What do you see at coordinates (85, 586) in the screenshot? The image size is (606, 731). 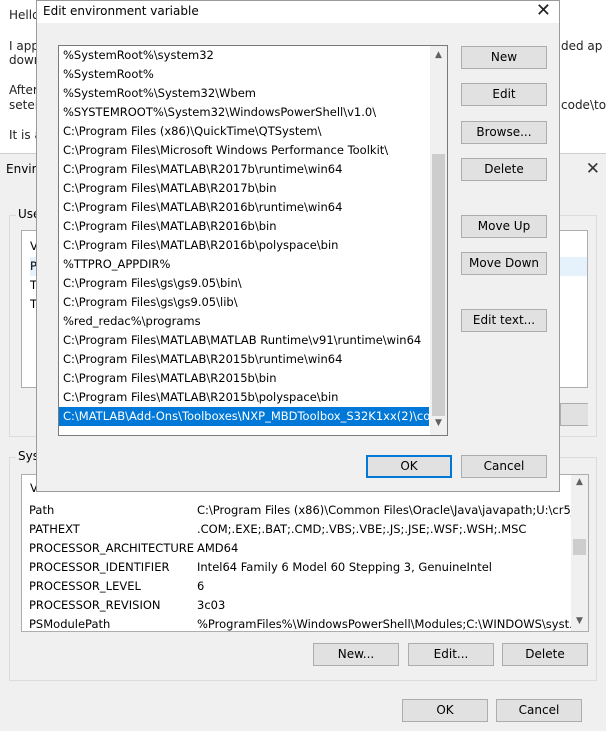 I see `variable-name: PROCESSOR_LEVEL` at bounding box center [85, 586].